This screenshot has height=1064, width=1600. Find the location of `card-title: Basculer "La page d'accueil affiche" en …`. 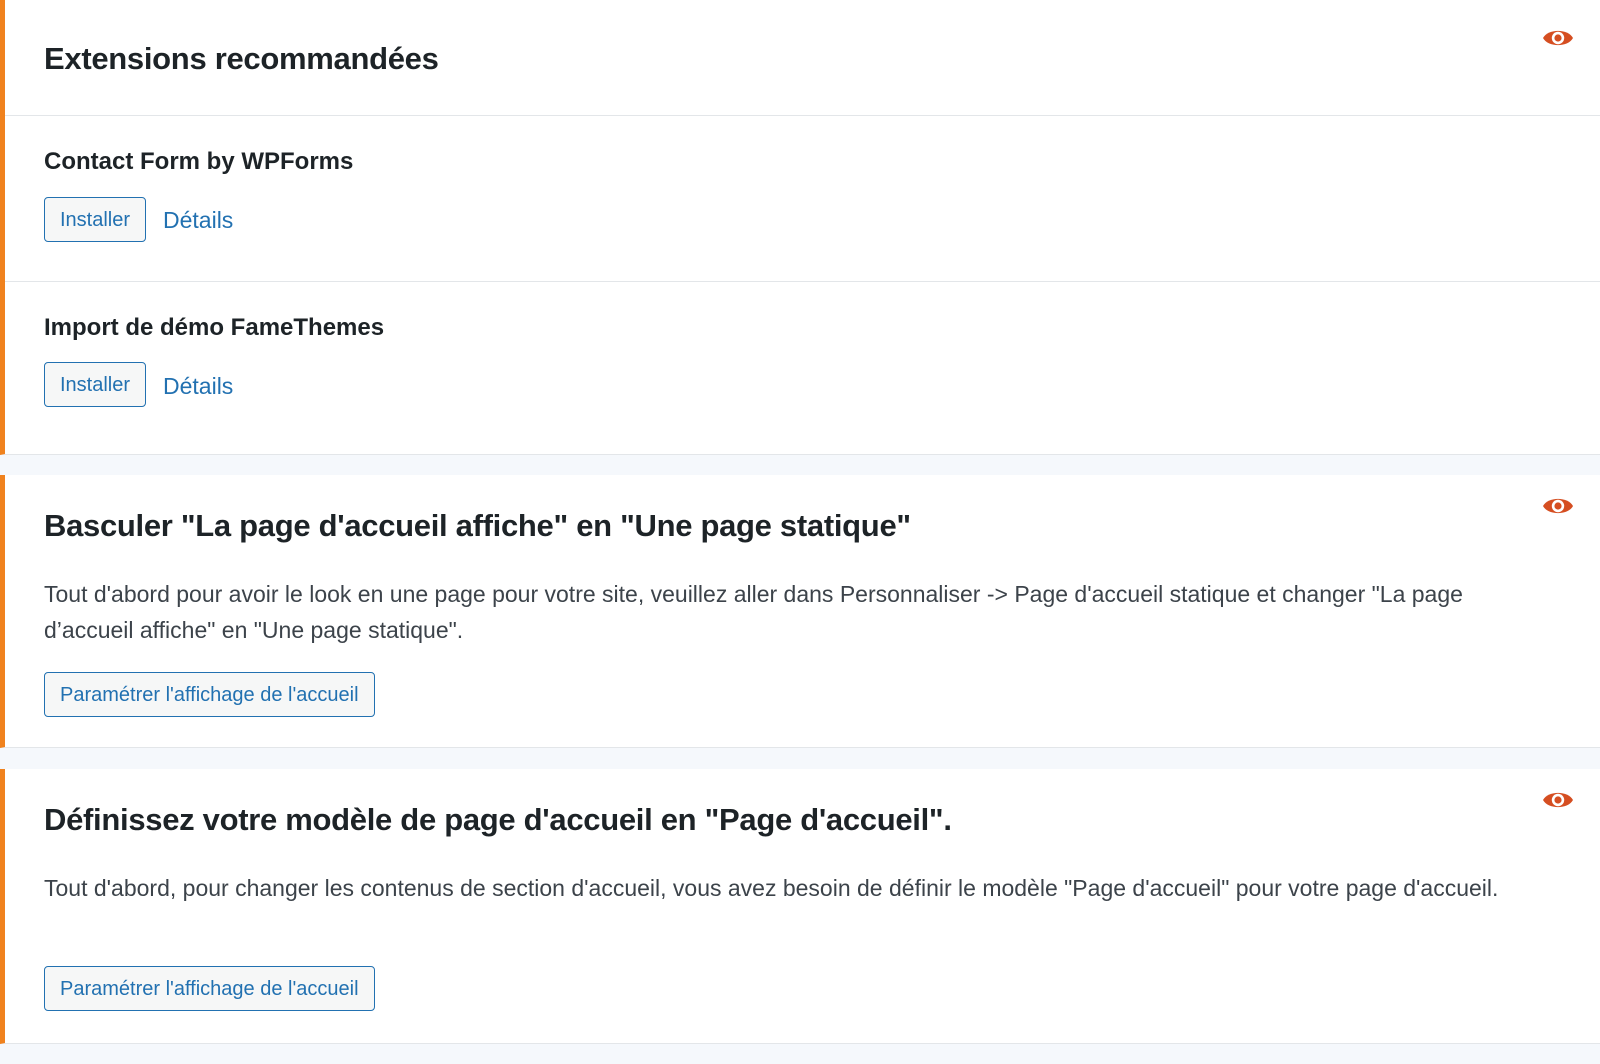

card-title: Basculer "La page d'accueil affiche" en … is located at coordinates (477, 525).